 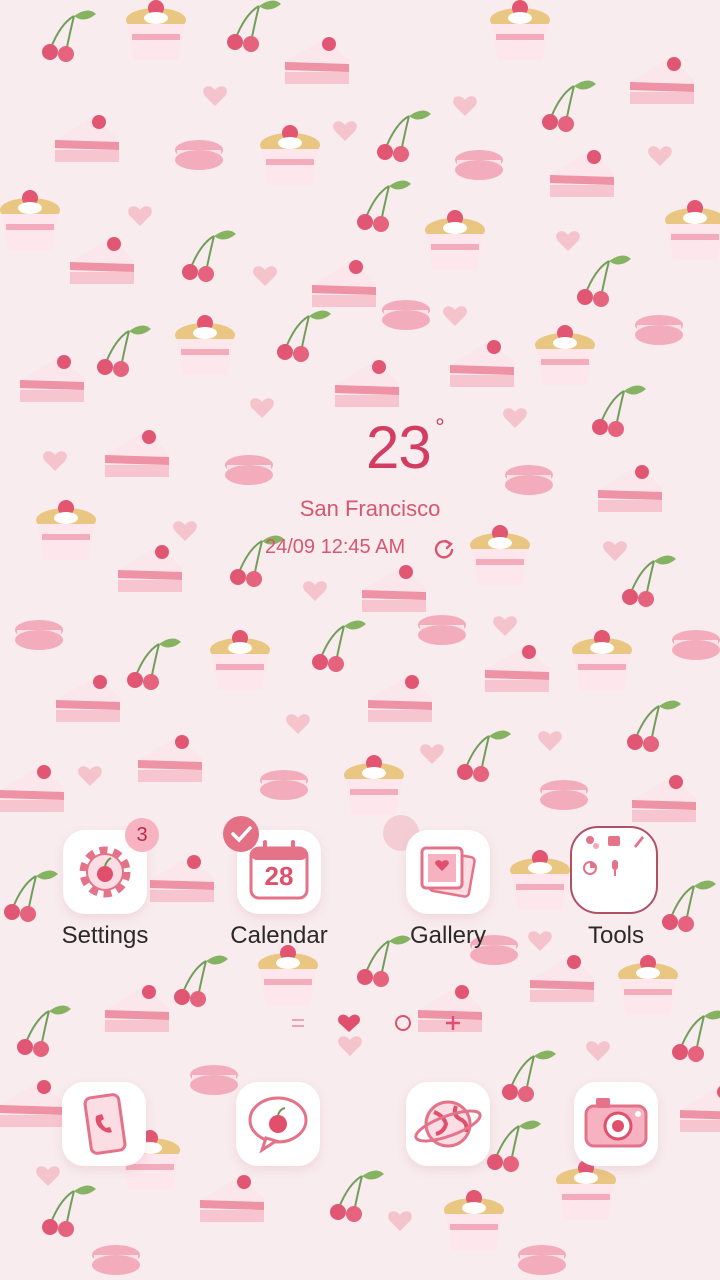 I want to click on messages-icon, so click(x=278, y=1125).